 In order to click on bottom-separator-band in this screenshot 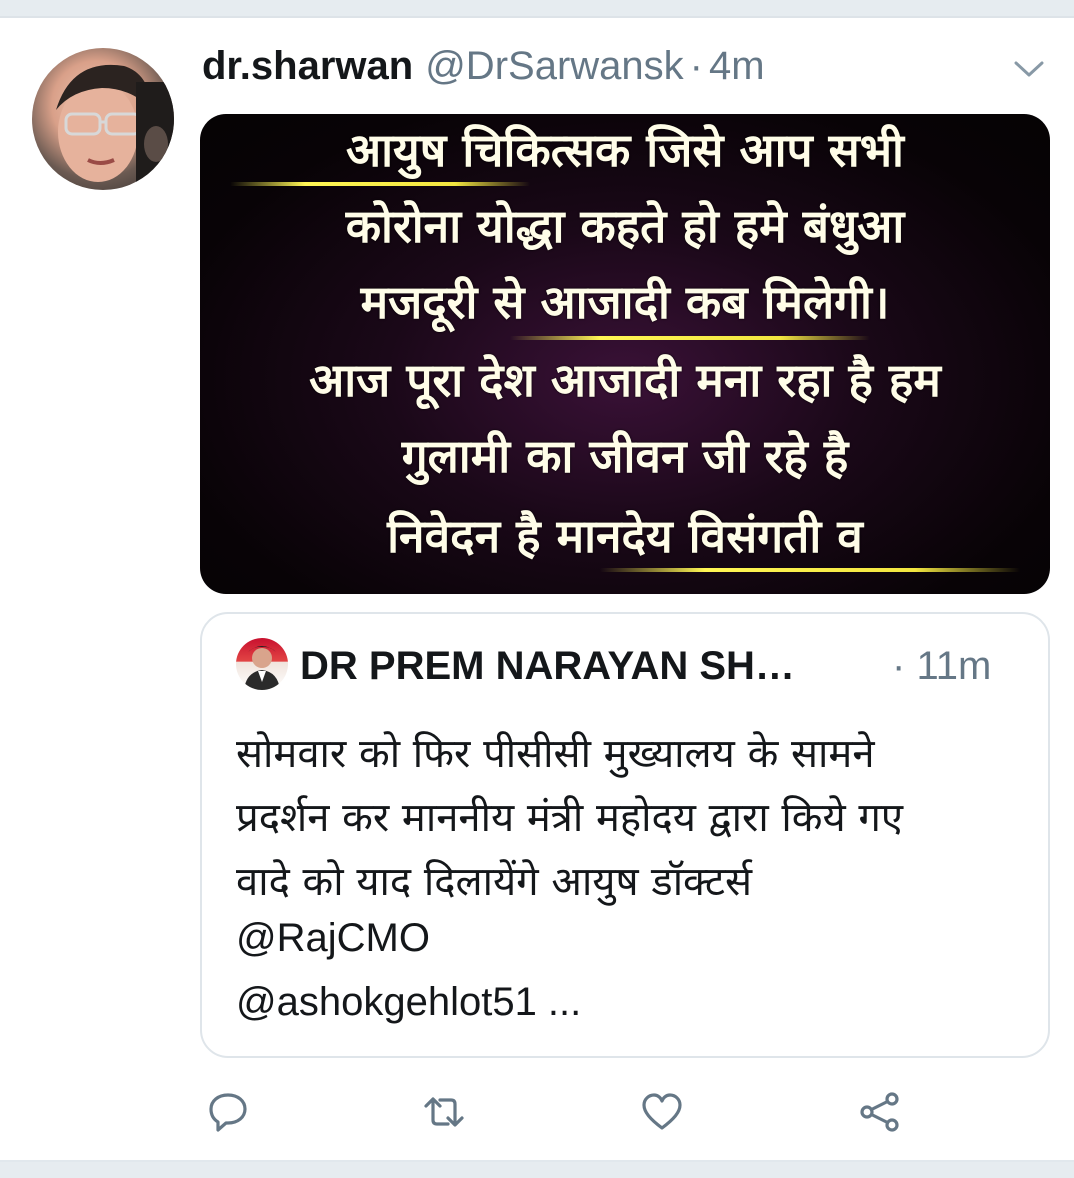, I will do `click(537, 1170)`.